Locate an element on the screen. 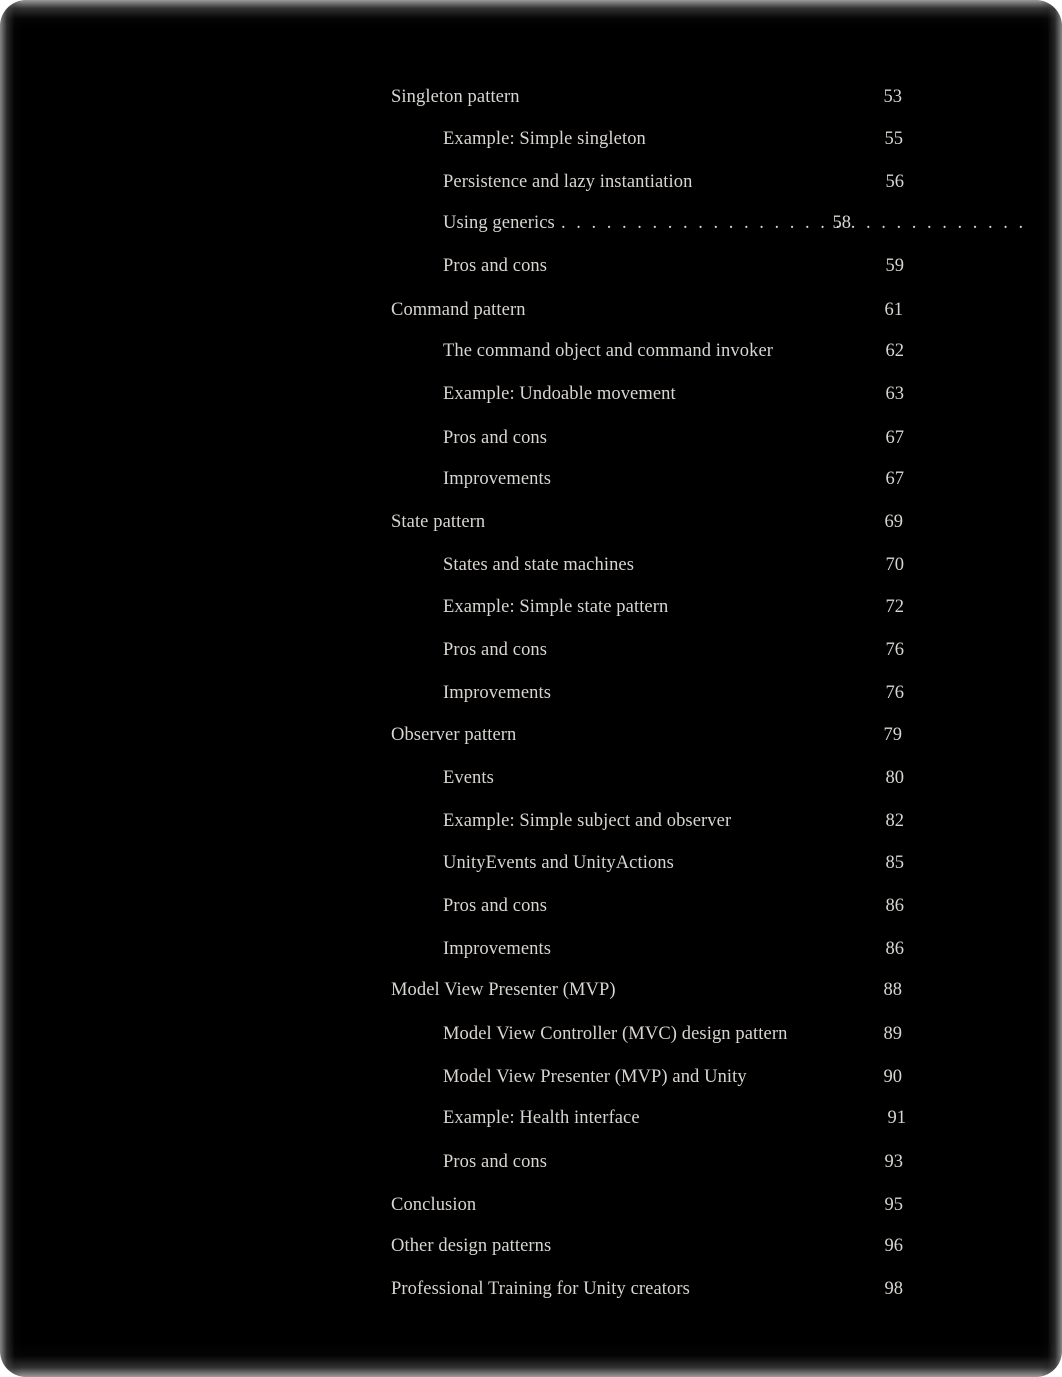 This screenshot has height=1377, width=1062. toc-entry: Improvements 86 is located at coordinates (531, 949).